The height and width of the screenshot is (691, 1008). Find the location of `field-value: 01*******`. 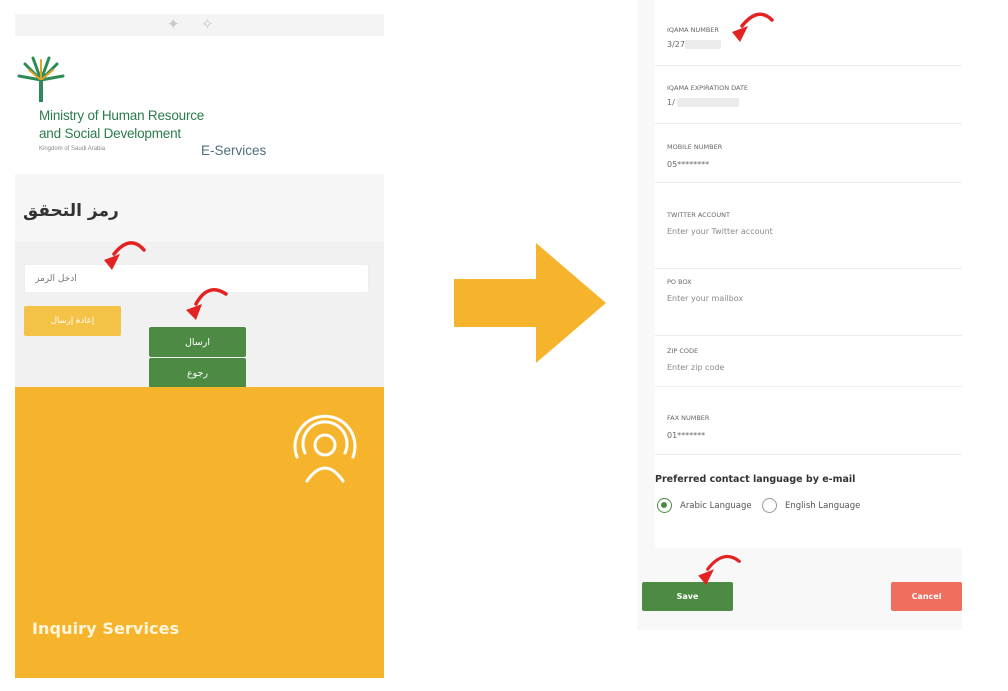

field-value: 01******* is located at coordinates (686, 435).